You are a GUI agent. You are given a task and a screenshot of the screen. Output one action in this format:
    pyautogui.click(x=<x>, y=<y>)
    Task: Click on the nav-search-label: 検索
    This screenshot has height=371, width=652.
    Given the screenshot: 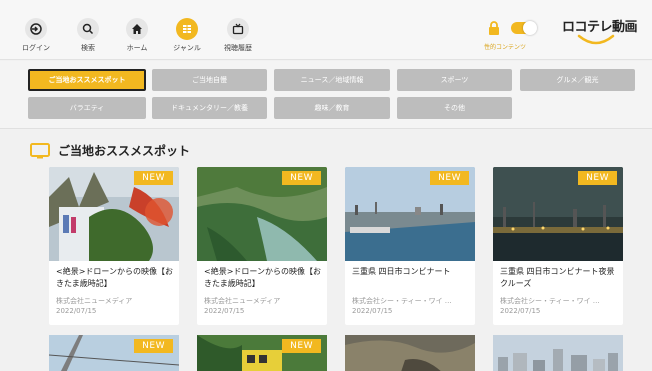 What is the action you would take?
    pyautogui.click(x=88, y=48)
    